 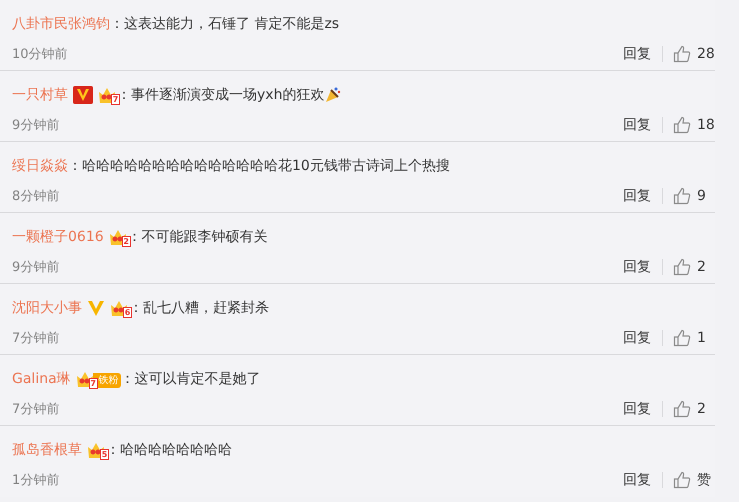 I want to click on comment-time: 8分钟前, so click(x=36, y=196).